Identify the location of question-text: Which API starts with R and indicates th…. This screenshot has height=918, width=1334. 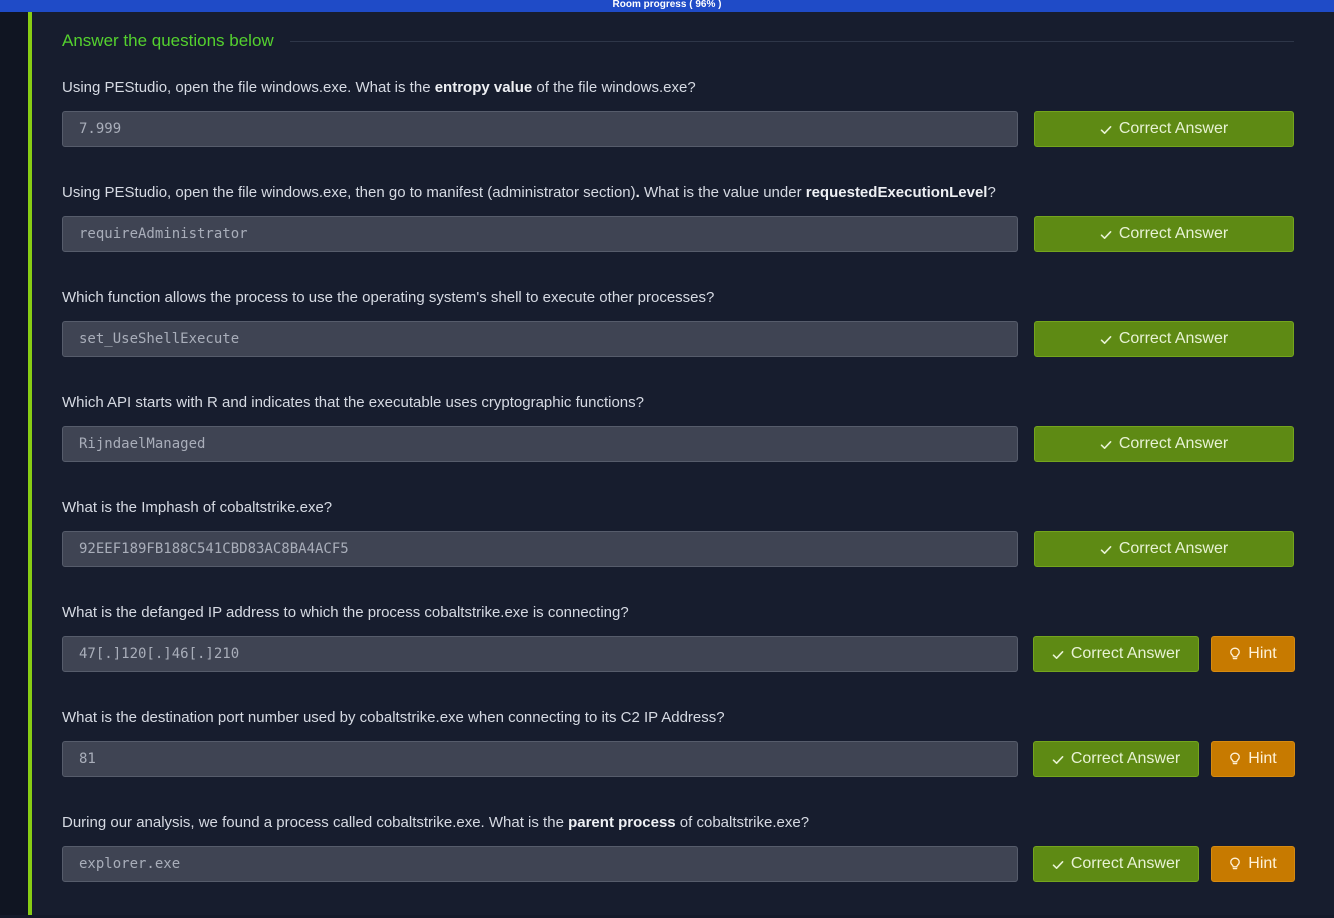
(353, 403).